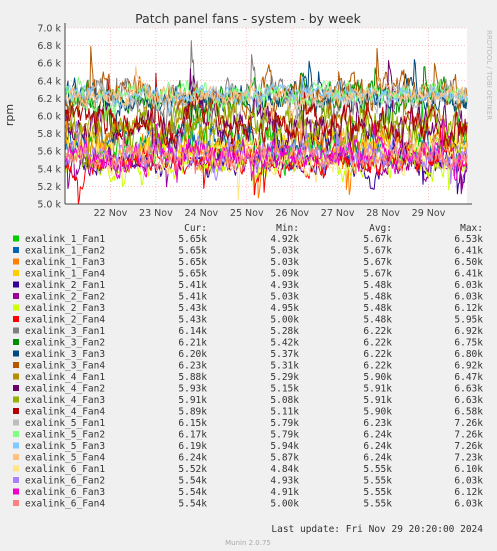  What do you see at coordinates (292, 213) in the screenshot?
I see `x-tick-label: 26 Nov` at bounding box center [292, 213].